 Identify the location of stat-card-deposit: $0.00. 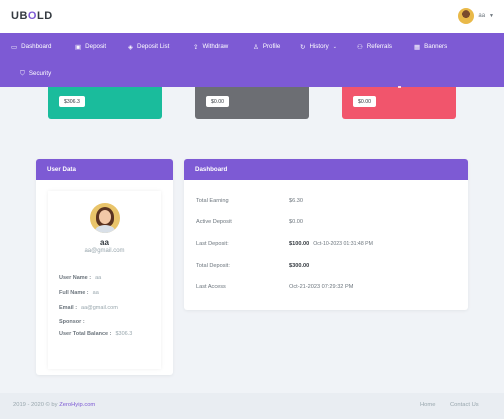
(252, 103).